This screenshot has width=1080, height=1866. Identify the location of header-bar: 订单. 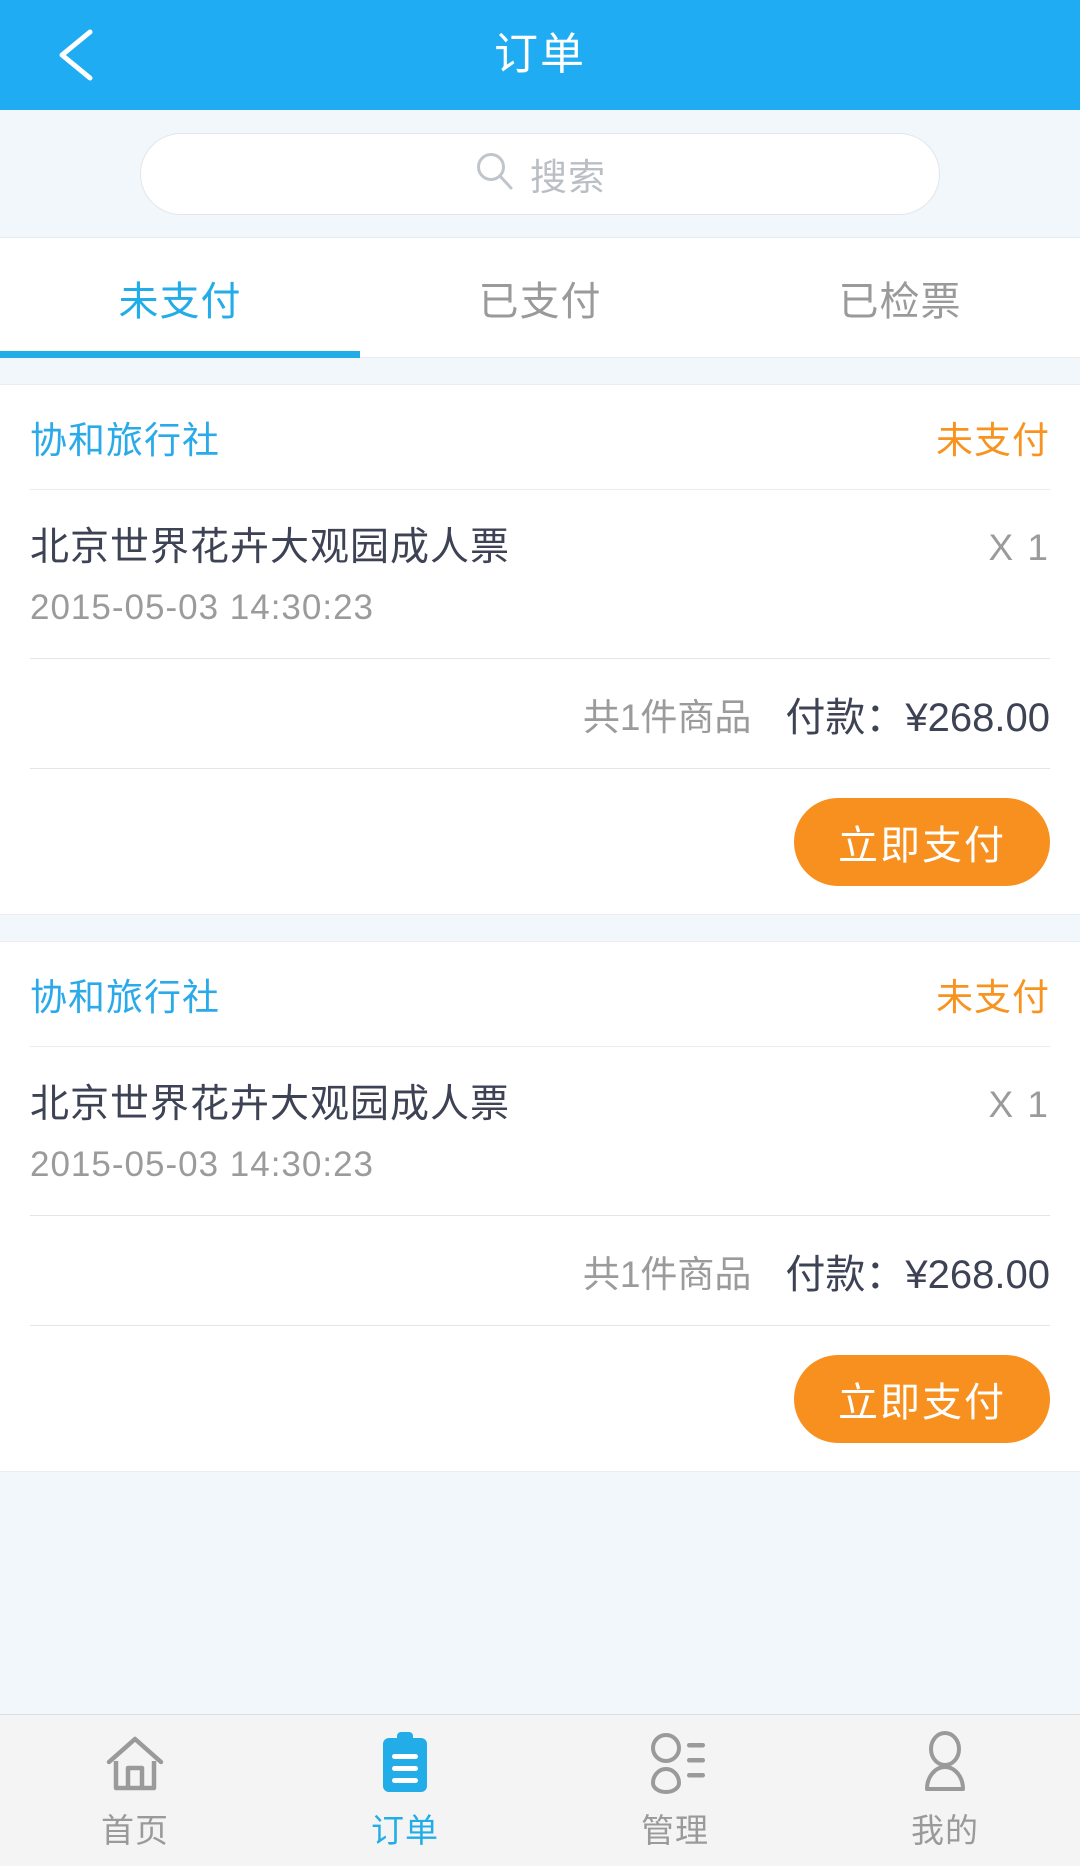
(540, 55).